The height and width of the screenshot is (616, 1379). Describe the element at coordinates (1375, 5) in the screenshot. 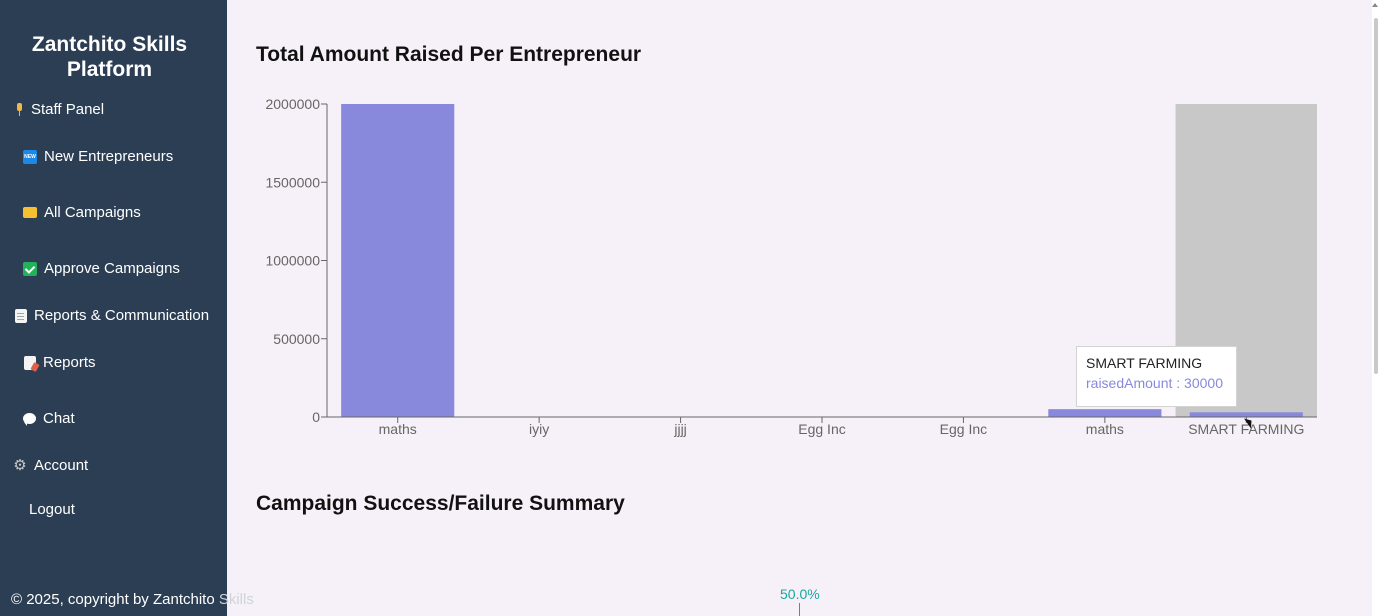

I see `scroll-up-icon` at that location.